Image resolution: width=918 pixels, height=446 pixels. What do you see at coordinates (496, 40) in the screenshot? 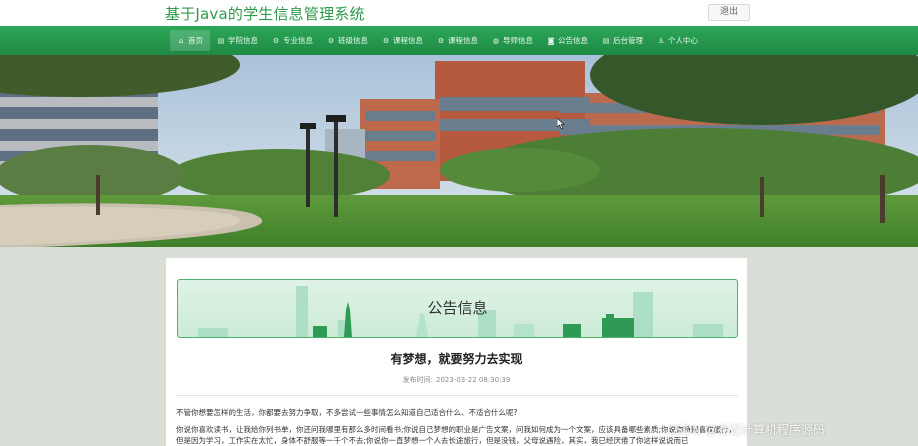
I see `globe-icon: ◍` at bounding box center [496, 40].